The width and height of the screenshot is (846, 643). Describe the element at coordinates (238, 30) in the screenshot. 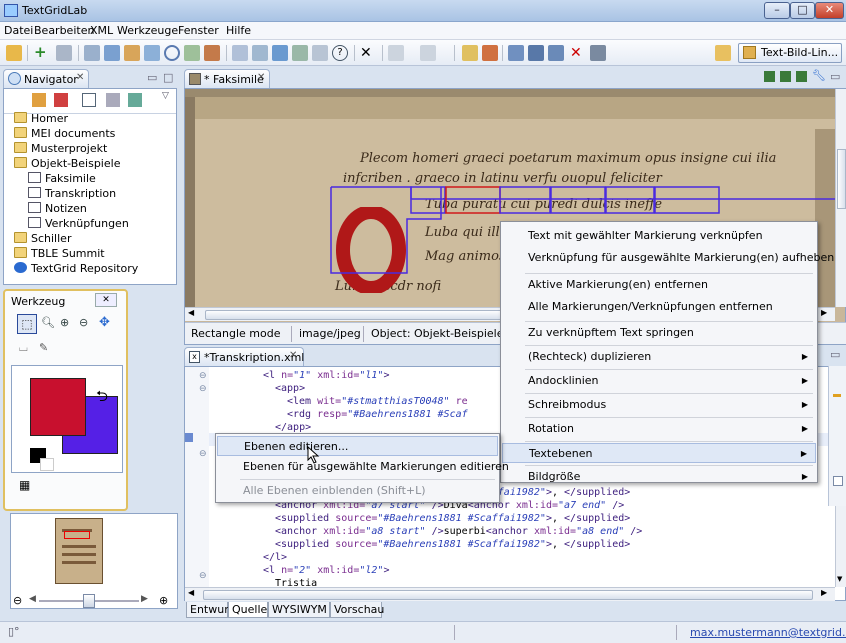

I see `menu-hilfe: Hilfe` at that location.